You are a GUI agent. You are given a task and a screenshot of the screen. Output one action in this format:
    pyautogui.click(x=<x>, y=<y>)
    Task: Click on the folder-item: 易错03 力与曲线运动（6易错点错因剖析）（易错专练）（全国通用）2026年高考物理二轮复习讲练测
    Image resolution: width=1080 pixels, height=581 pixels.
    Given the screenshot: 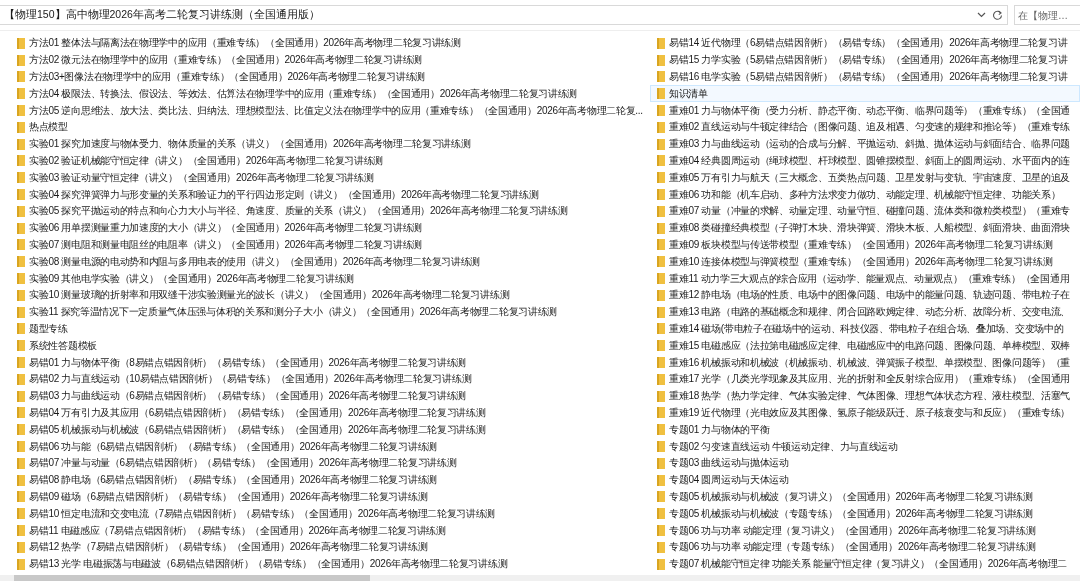 What is the action you would take?
    pyautogui.click(x=325, y=396)
    